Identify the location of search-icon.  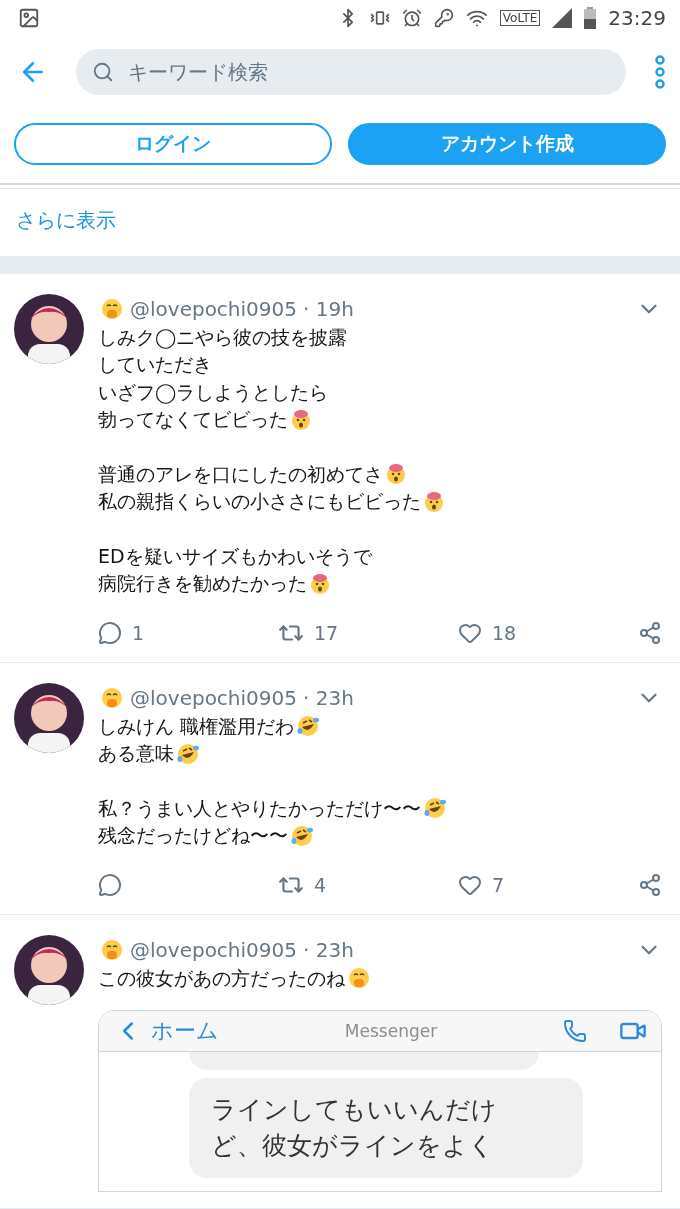
(103, 72).